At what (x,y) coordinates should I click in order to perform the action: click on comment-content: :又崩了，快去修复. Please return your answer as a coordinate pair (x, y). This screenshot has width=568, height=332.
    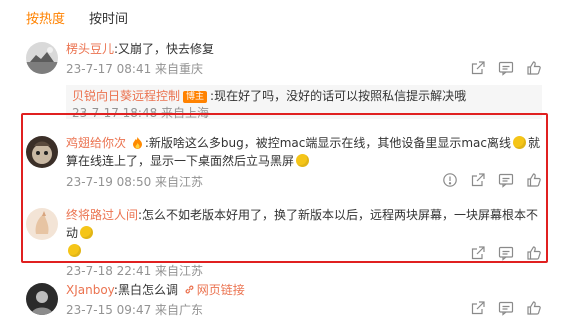
    Looking at the image, I should click on (164, 49).